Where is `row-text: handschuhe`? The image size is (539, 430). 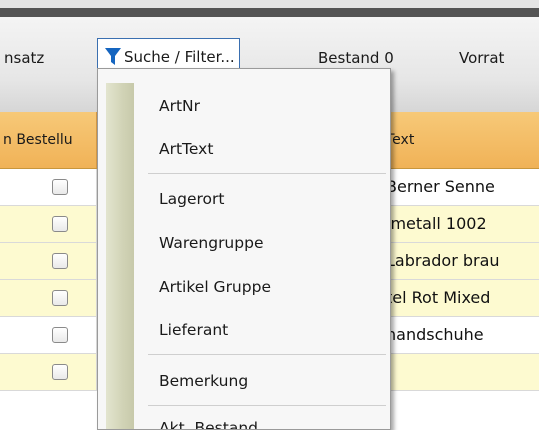 row-text: handschuhe is located at coordinates (435, 334).